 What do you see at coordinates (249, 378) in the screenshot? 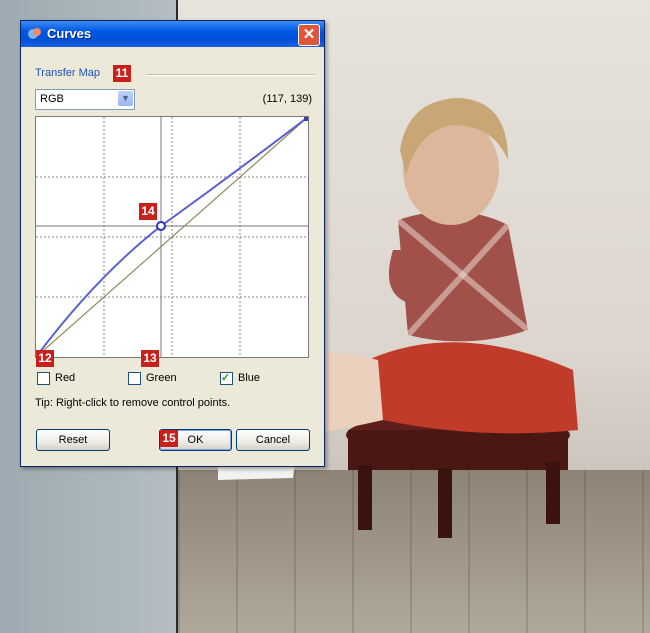
I see `blue-checkbox-label: Blue` at bounding box center [249, 378].